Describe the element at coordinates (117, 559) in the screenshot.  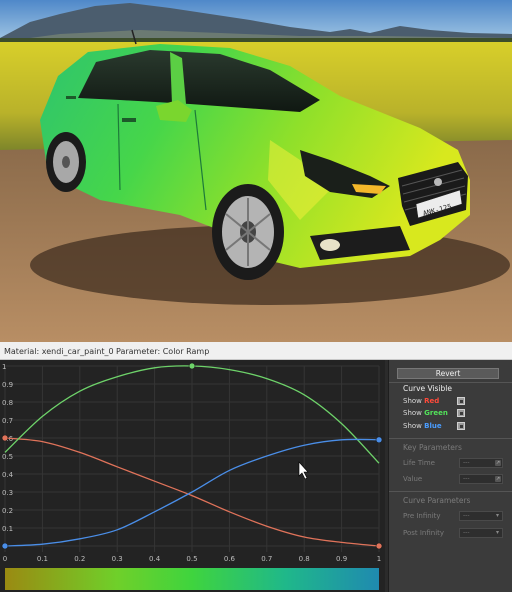
I see `x-tick-label: 0.3` at that location.